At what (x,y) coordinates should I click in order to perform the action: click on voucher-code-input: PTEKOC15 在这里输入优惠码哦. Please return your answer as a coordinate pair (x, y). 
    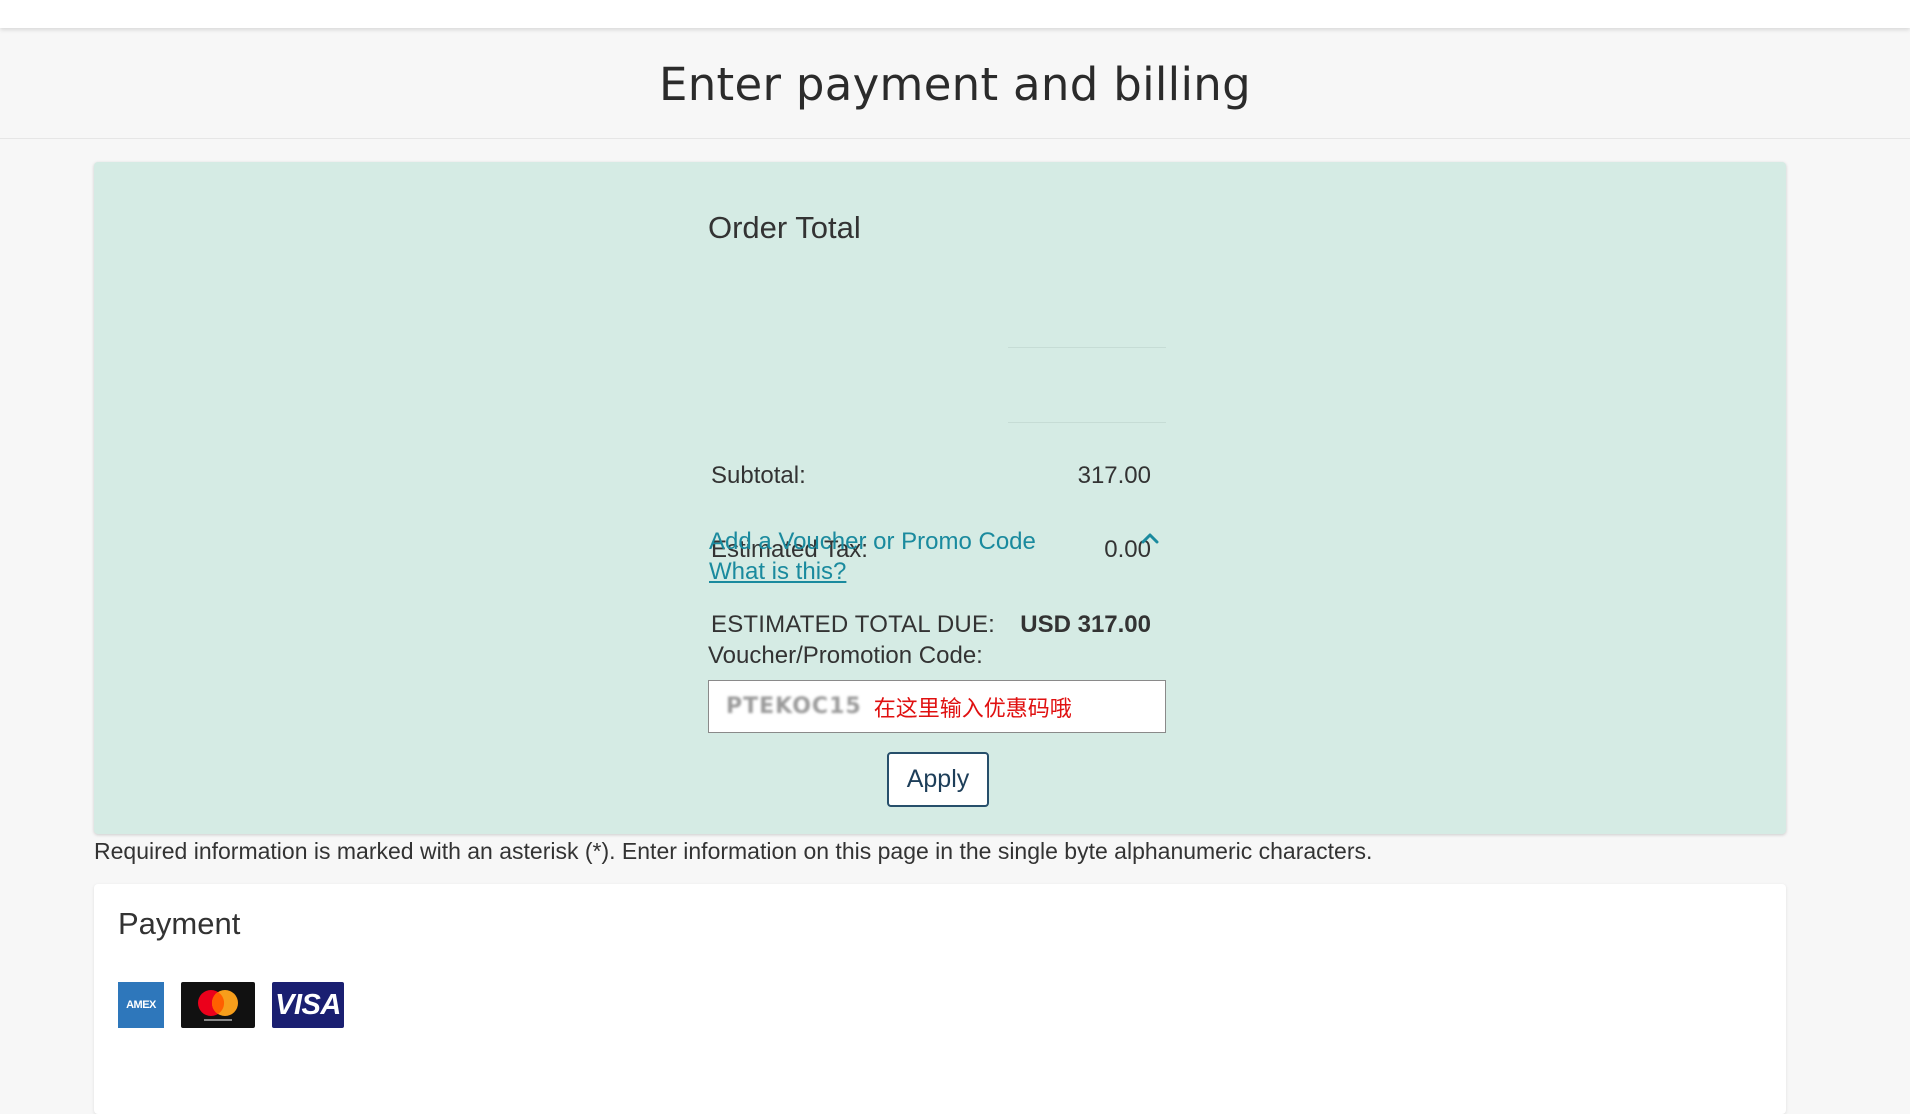
    Looking at the image, I should click on (937, 706).